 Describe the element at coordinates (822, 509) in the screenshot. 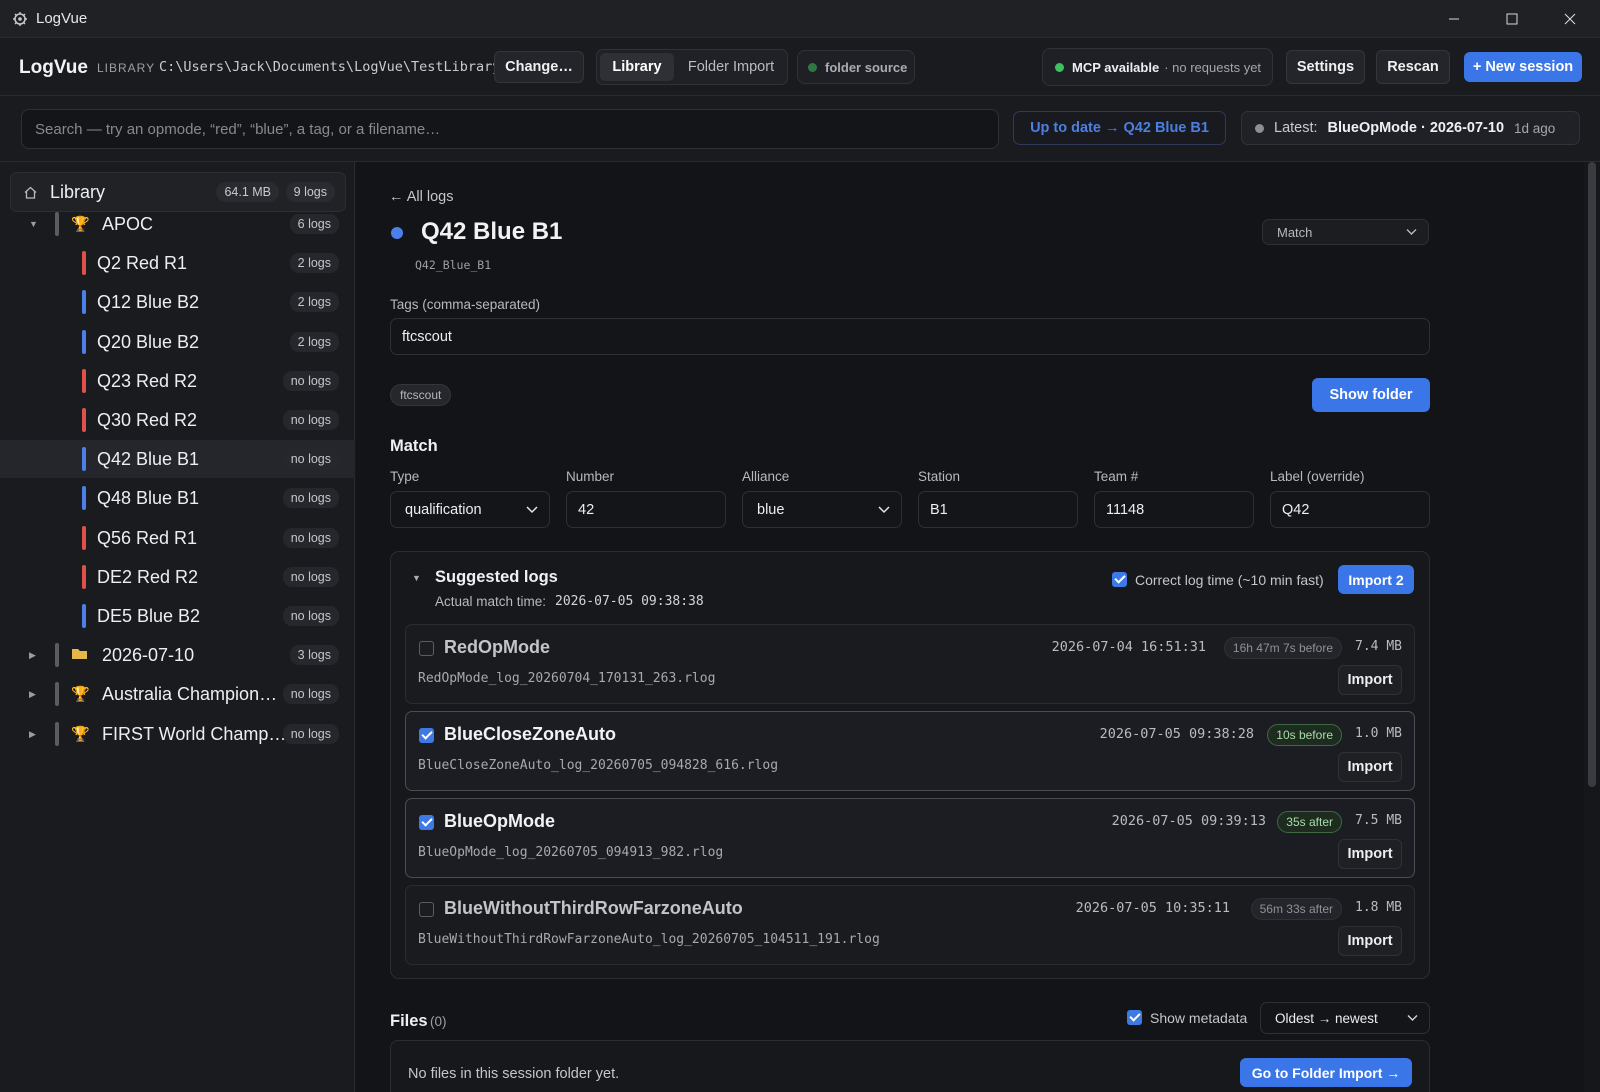

I see `alliance-select: blue` at that location.